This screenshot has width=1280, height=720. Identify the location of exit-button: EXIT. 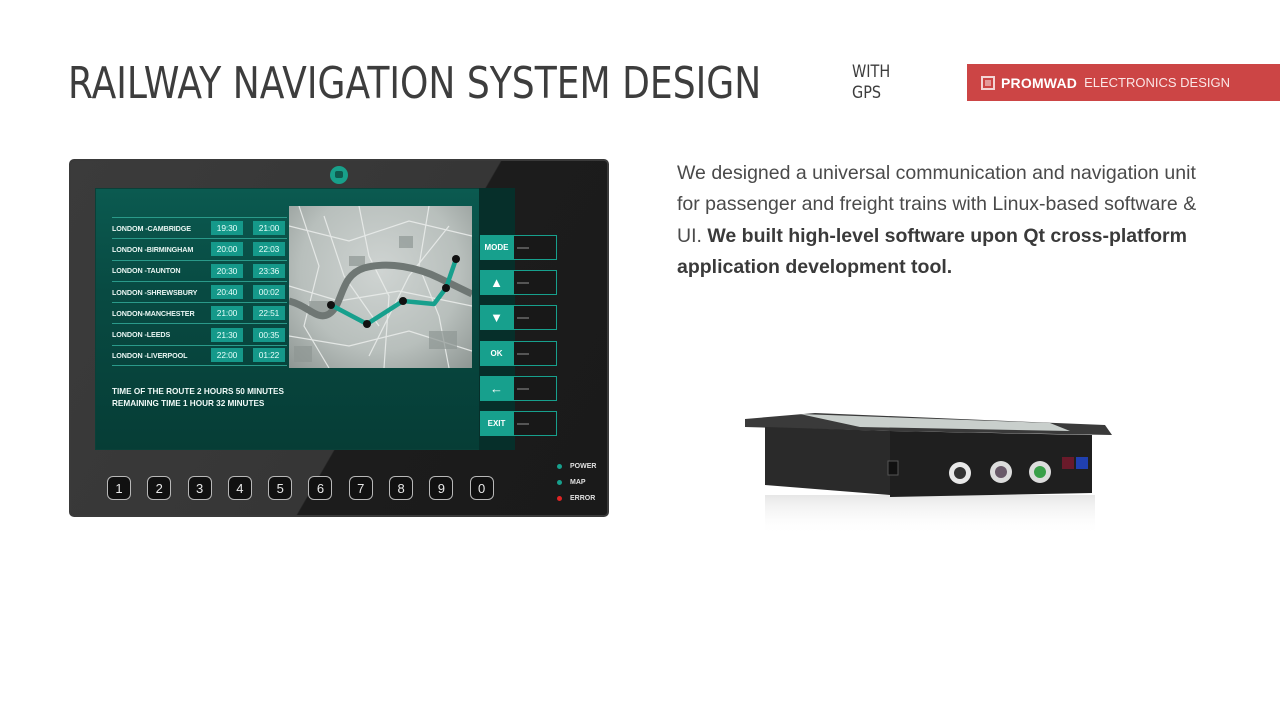
(496, 423).